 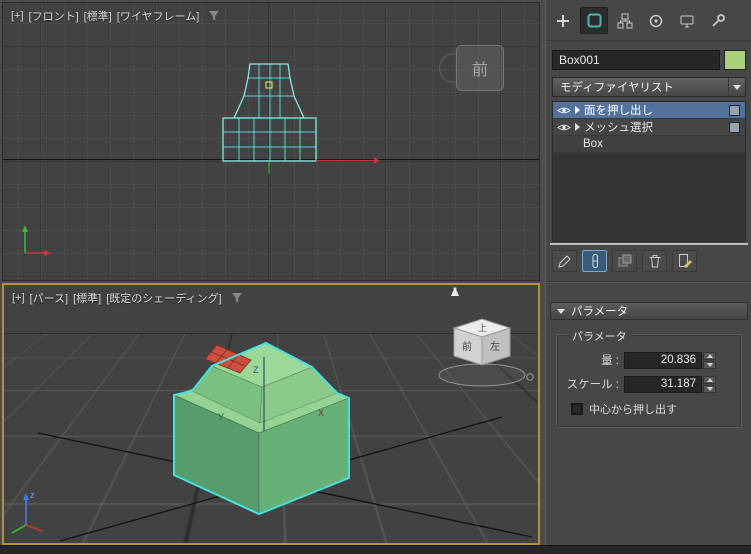 I want to click on scale-label: スケール :, so click(x=592, y=385).